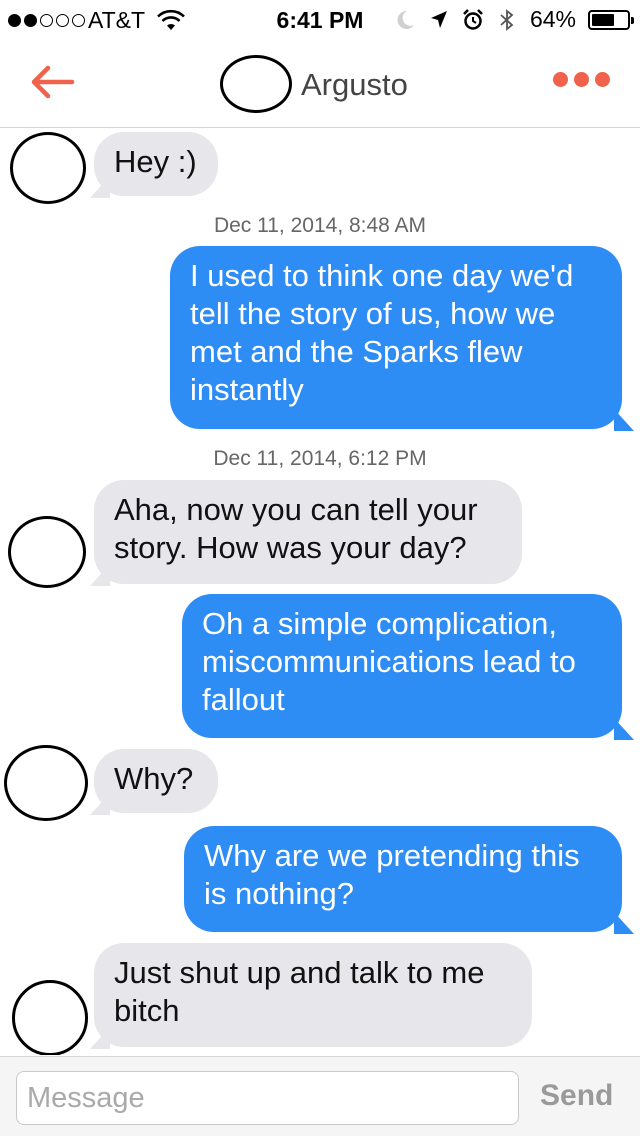 The image size is (640, 1136). What do you see at coordinates (320, 20) in the screenshot?
I see `status-bar: AT&T 6:41 PM 64%` at bounding box center [320, 20].